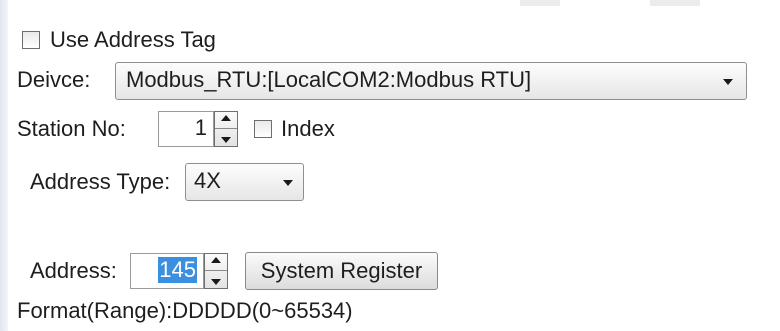  I want to click on station-no-value: 1, so click(200, 127).